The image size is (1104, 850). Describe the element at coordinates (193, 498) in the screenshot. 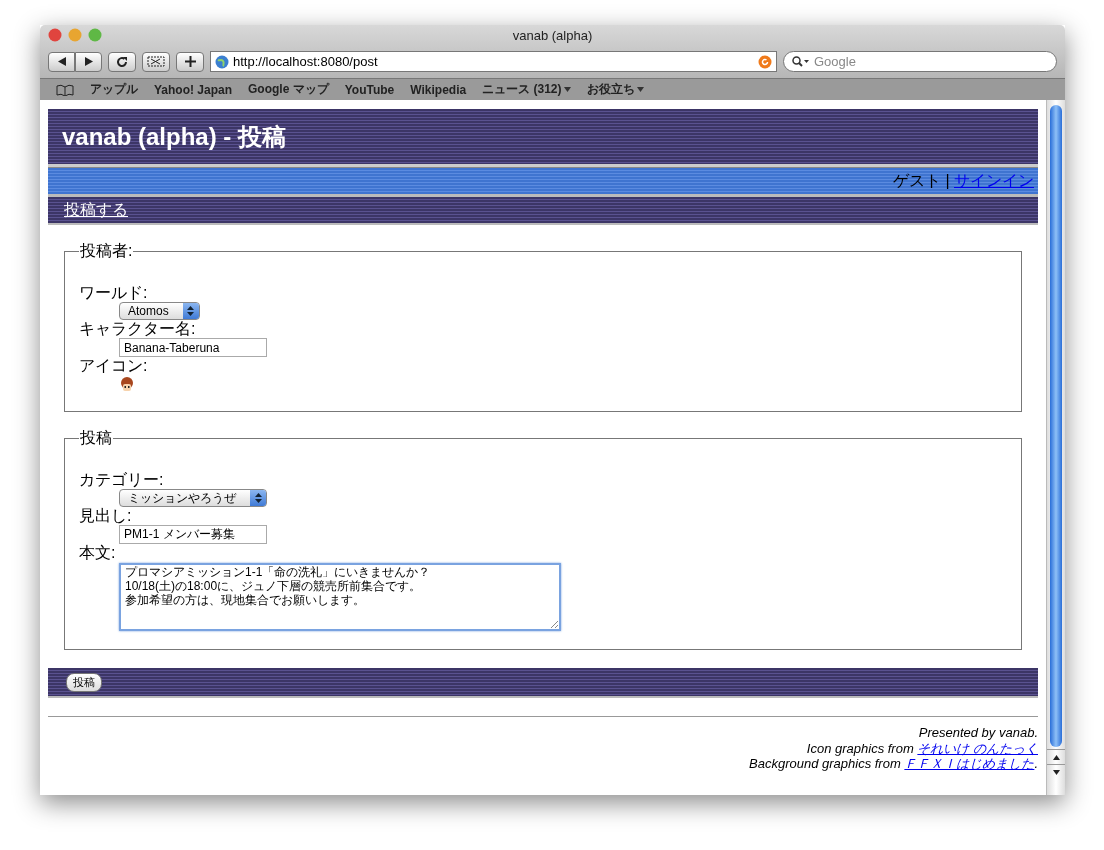

I see `dropdown: ミッションやろうぜ` at that location.